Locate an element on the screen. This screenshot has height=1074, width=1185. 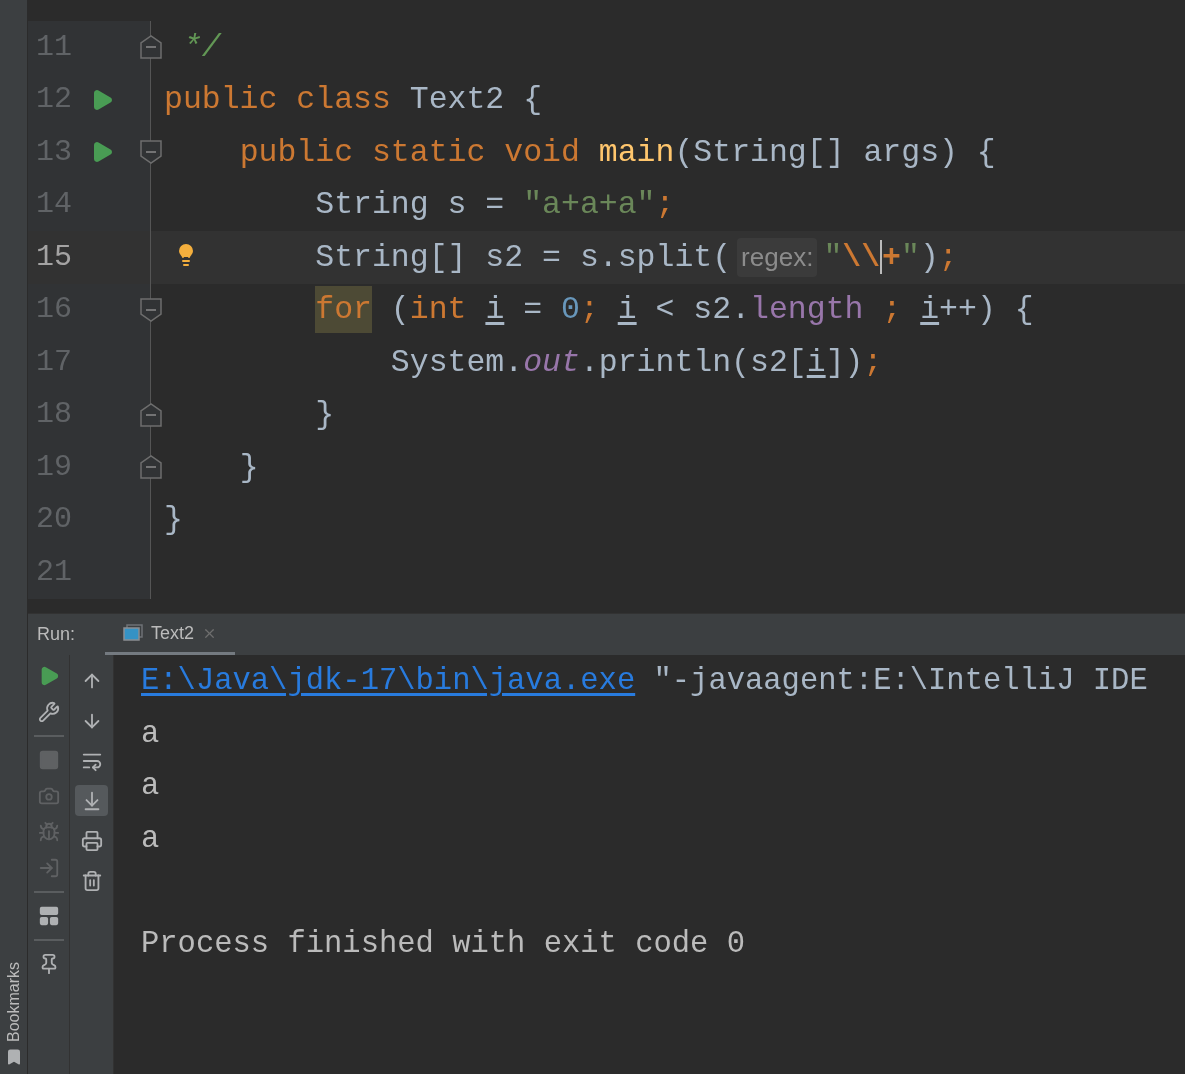
code-token: .println(s2[ is located at coordinates (693, 362).